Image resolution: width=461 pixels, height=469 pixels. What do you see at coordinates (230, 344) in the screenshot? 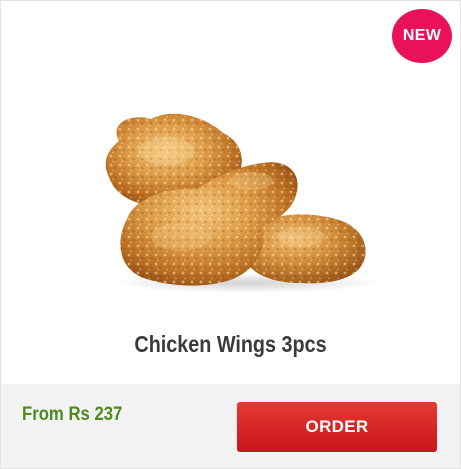
I see `product-title: Chicken Wings 3pcs` at bounding box center [230, 344].